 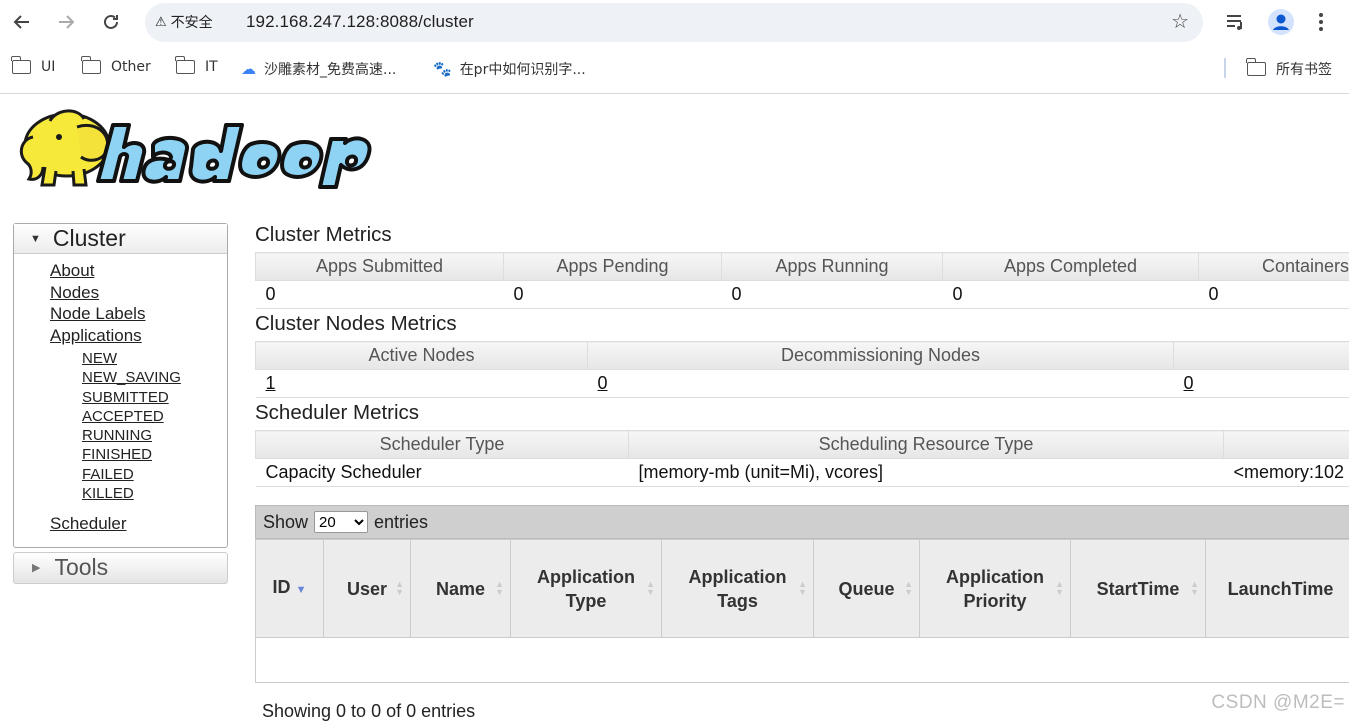 What do you see at coordinates (1321, 22) in the screenshot?
I see `menu-kebab-icon` at bounding box center [1321, 22].